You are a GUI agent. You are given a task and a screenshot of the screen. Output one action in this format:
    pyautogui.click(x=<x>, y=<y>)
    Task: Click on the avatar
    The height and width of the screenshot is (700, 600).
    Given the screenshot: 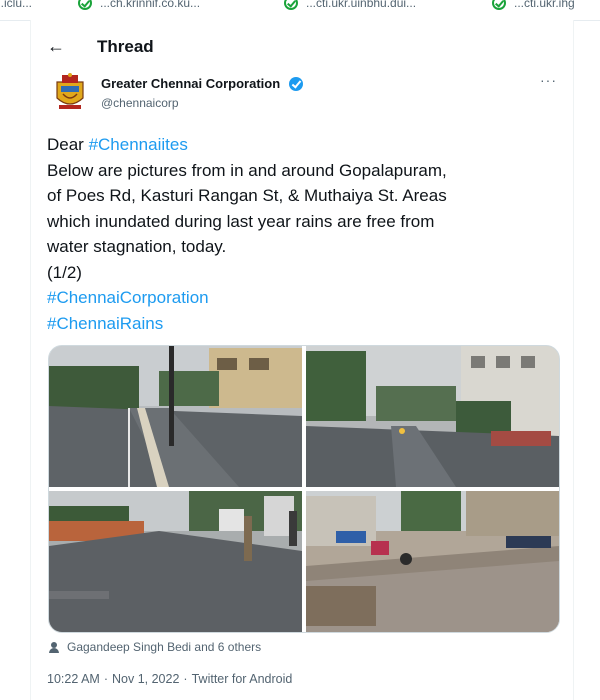 What is the action you would take?
    pyautogui.click(x=70, y=92)
    